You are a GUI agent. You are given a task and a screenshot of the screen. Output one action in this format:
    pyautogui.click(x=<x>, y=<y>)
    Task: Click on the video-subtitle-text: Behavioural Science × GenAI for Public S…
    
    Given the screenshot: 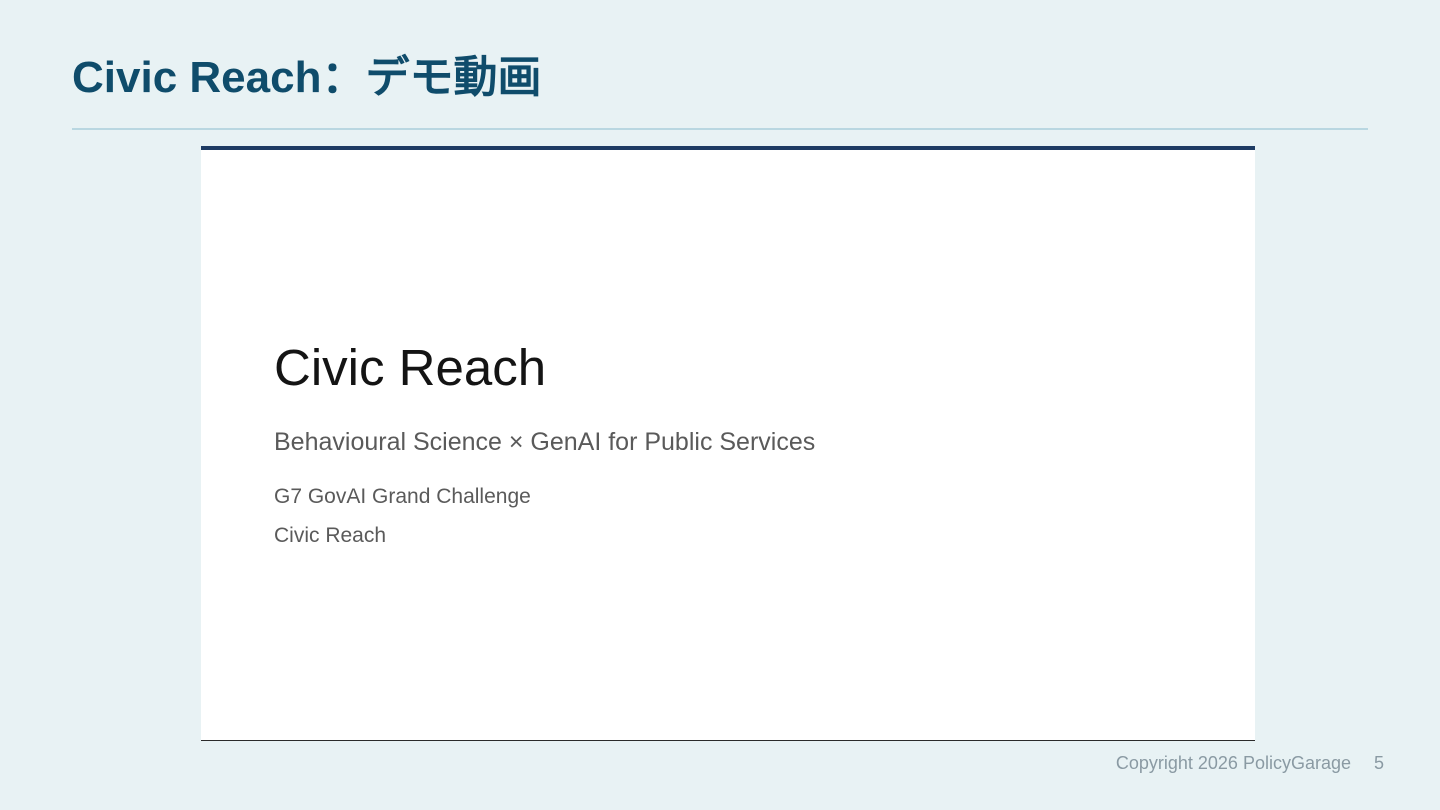 What is the action you would take?
    pyautogui.click(x=545, y=442)
    